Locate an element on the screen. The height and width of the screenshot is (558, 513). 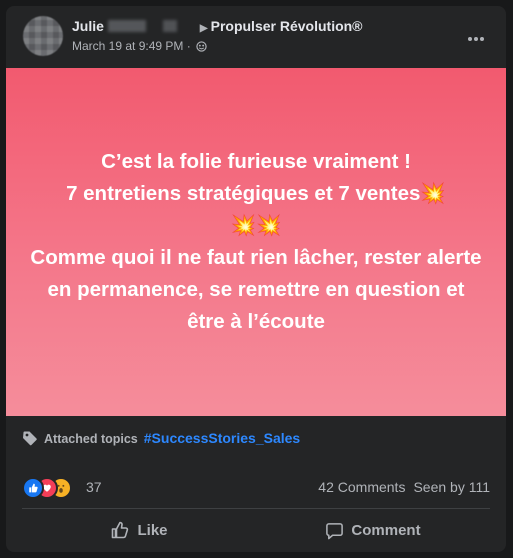
reaction-count: 37 is located at coordinates (94, 487).